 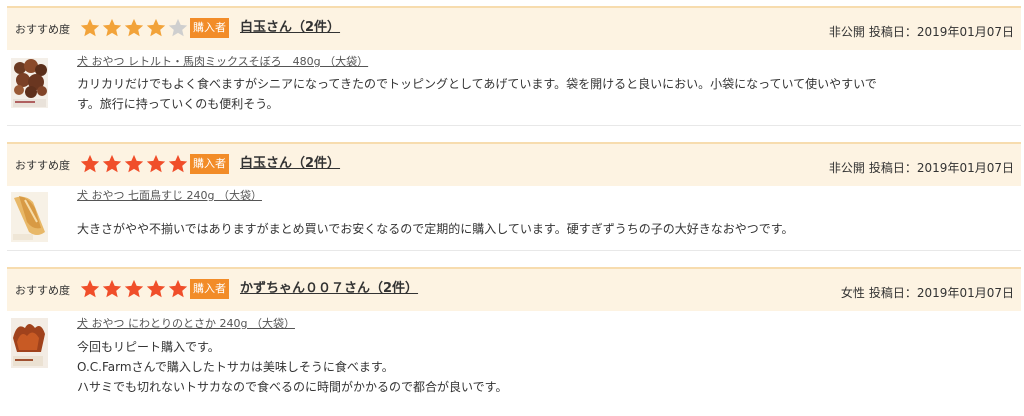 I want to click on product-link: 犬 おやつ レトルト・馬肉ミックスそぼろ 480g （大袋）, so click(x=222, y=61).